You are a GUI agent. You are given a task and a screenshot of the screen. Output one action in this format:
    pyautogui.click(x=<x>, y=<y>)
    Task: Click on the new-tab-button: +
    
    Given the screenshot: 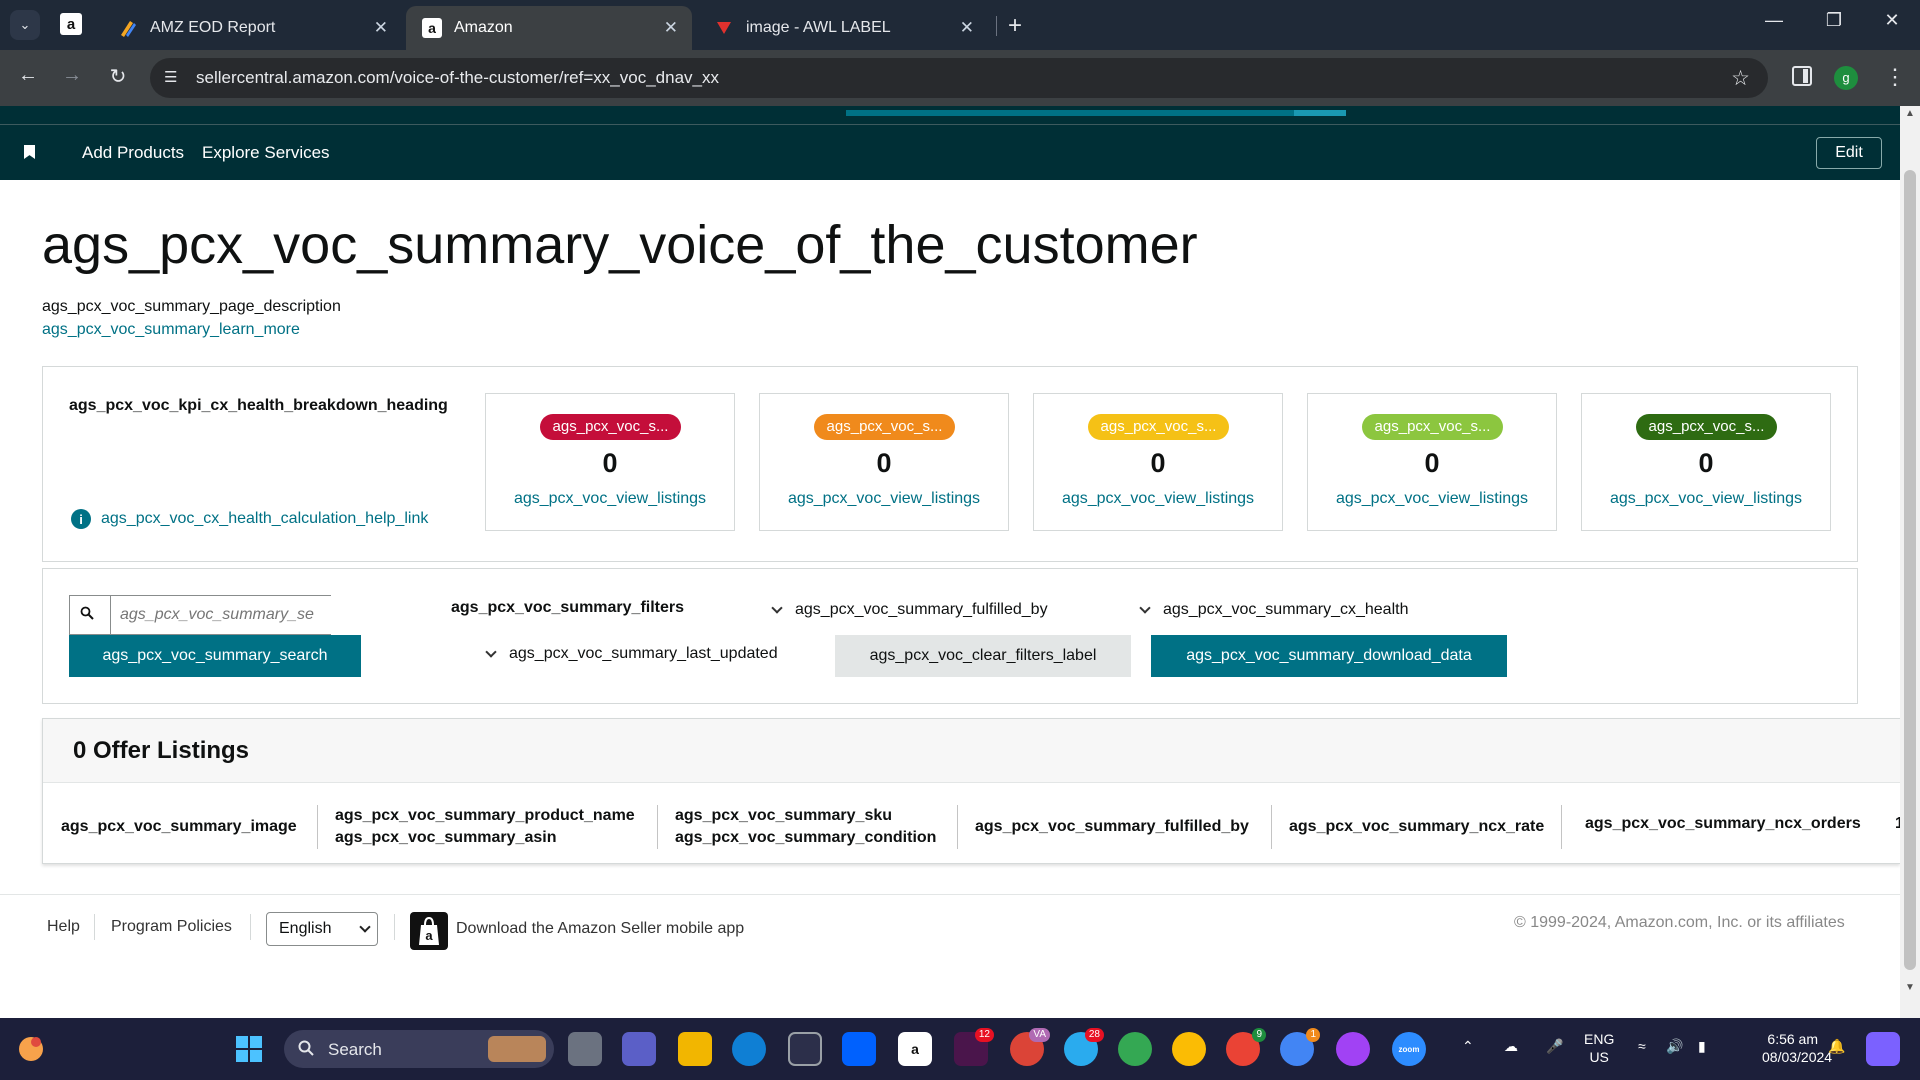 What is the action you would take?
    pyautogui.click(x=1015, y=26)
    